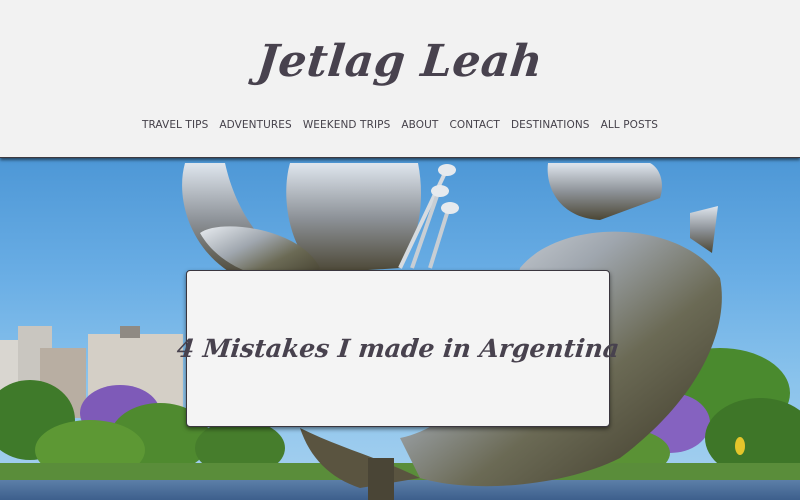  I want to click on nav-item-weekend-trips: WEEKEND TRIPS, so click(347, 125).